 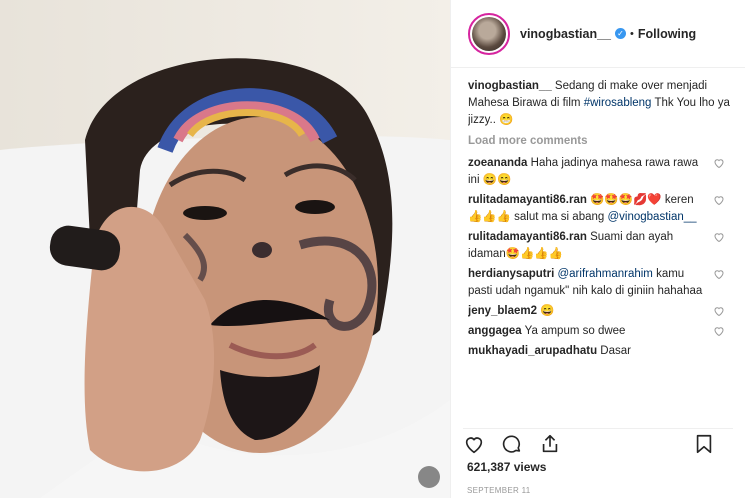 What do you see at coordinates (604, 274) in the screenshot?
I see `comment-mention: @arifrahmanrahim` at bounding box center [604, 274].